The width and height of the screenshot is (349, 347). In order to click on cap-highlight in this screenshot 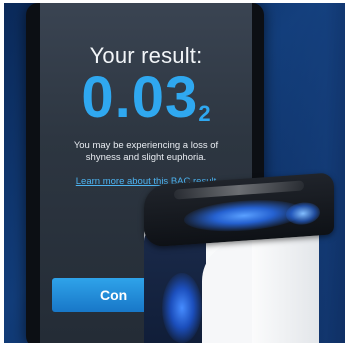, I will do `click(239, 190)`.